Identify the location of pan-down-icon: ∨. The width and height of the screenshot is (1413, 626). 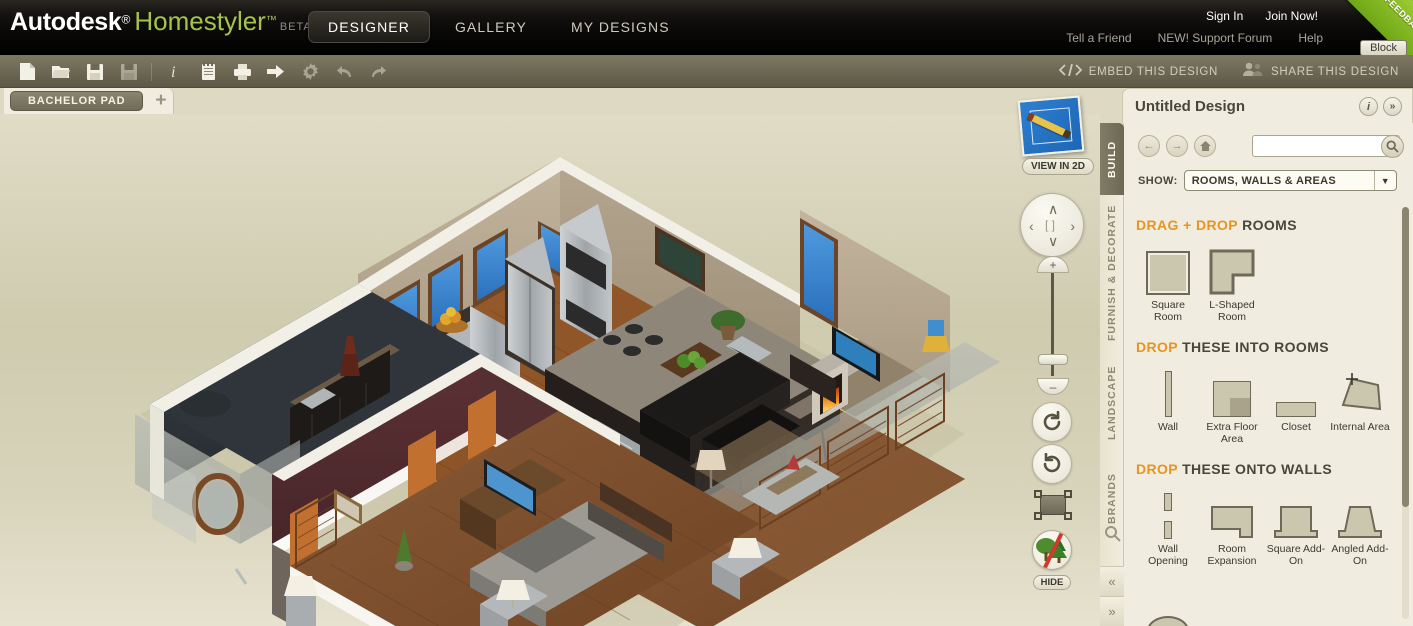
(1053, 241).